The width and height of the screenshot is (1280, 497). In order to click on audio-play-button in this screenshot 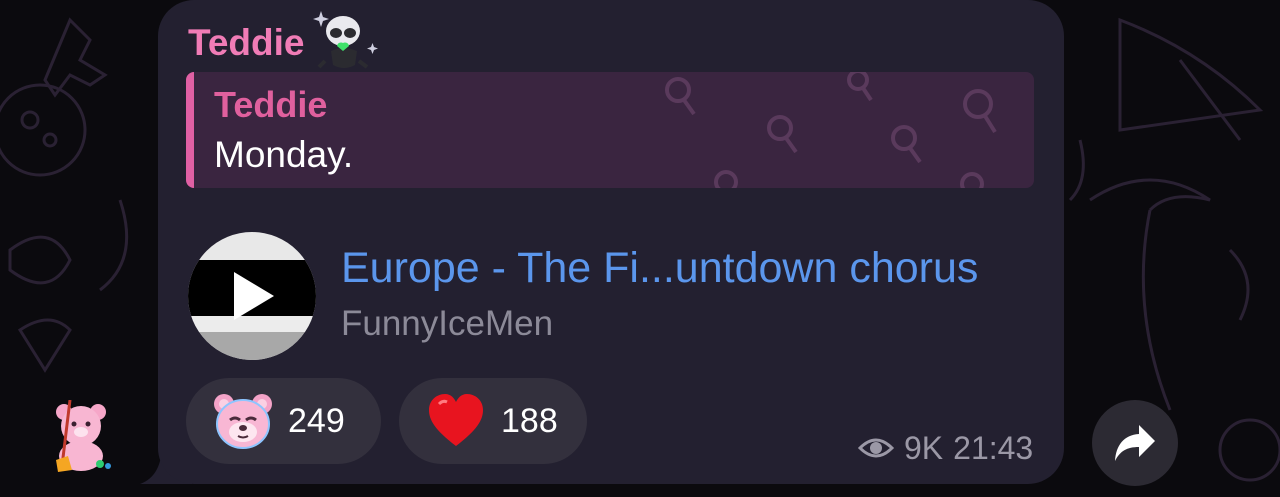, I will do `click(252, 296)`.